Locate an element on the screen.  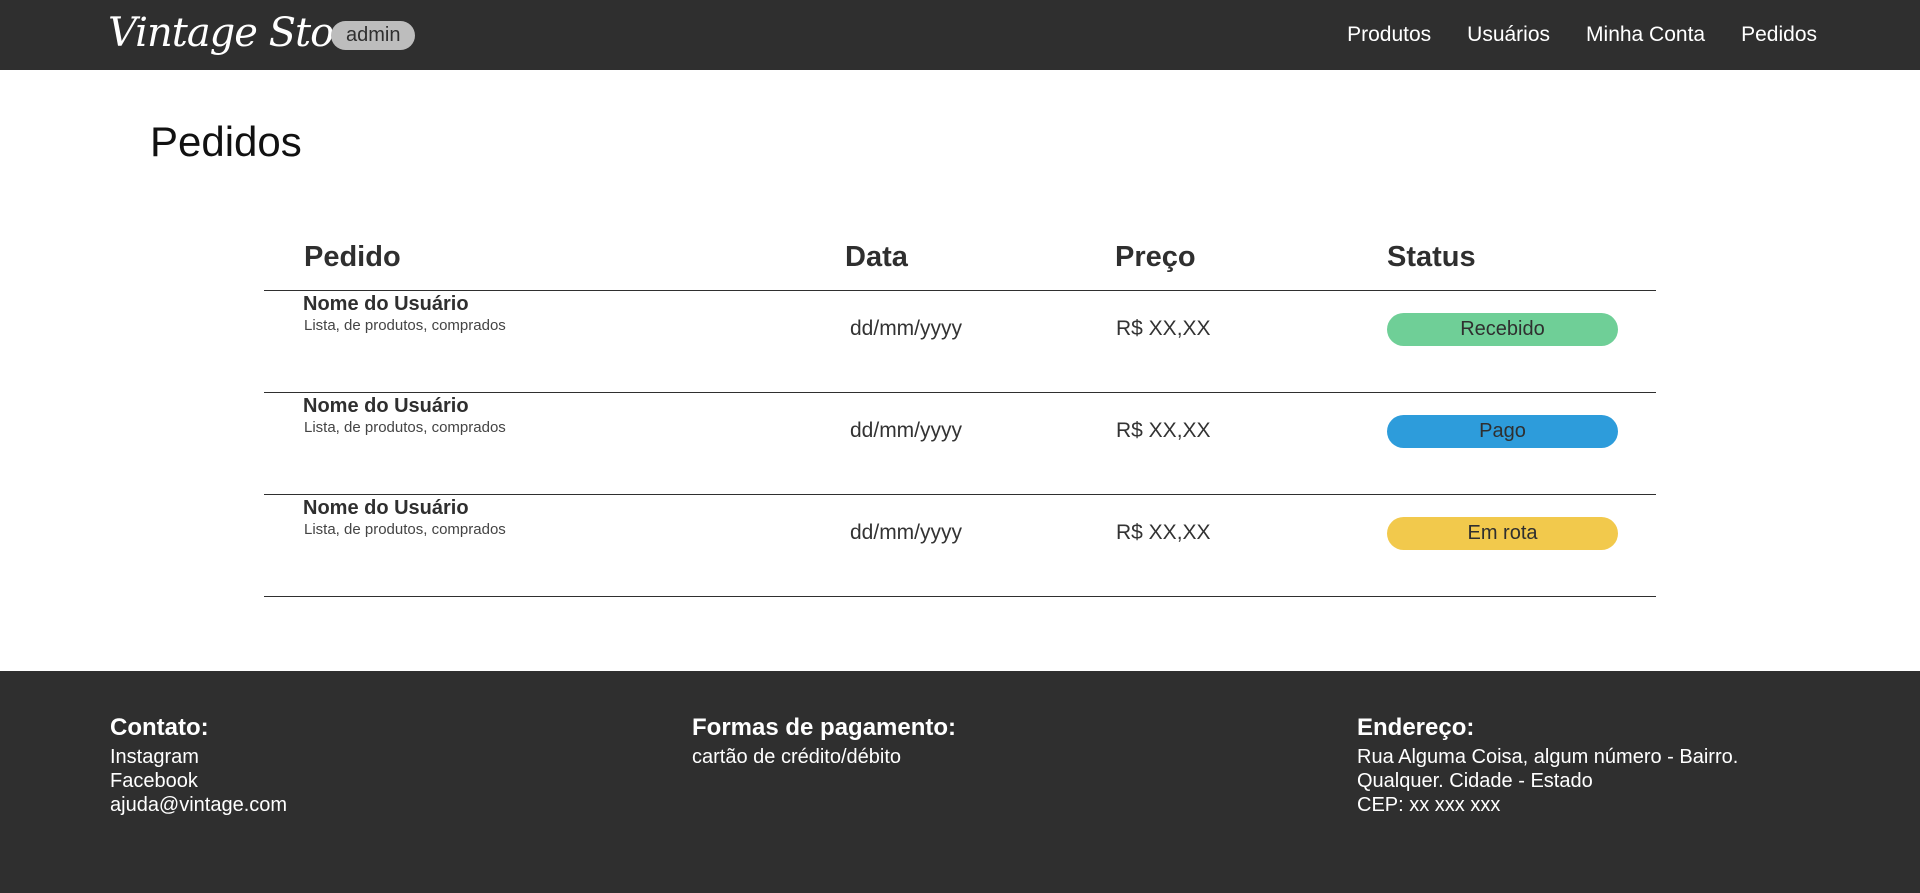
column-header-pedido: Pedido is located at coordinates (352, 257).